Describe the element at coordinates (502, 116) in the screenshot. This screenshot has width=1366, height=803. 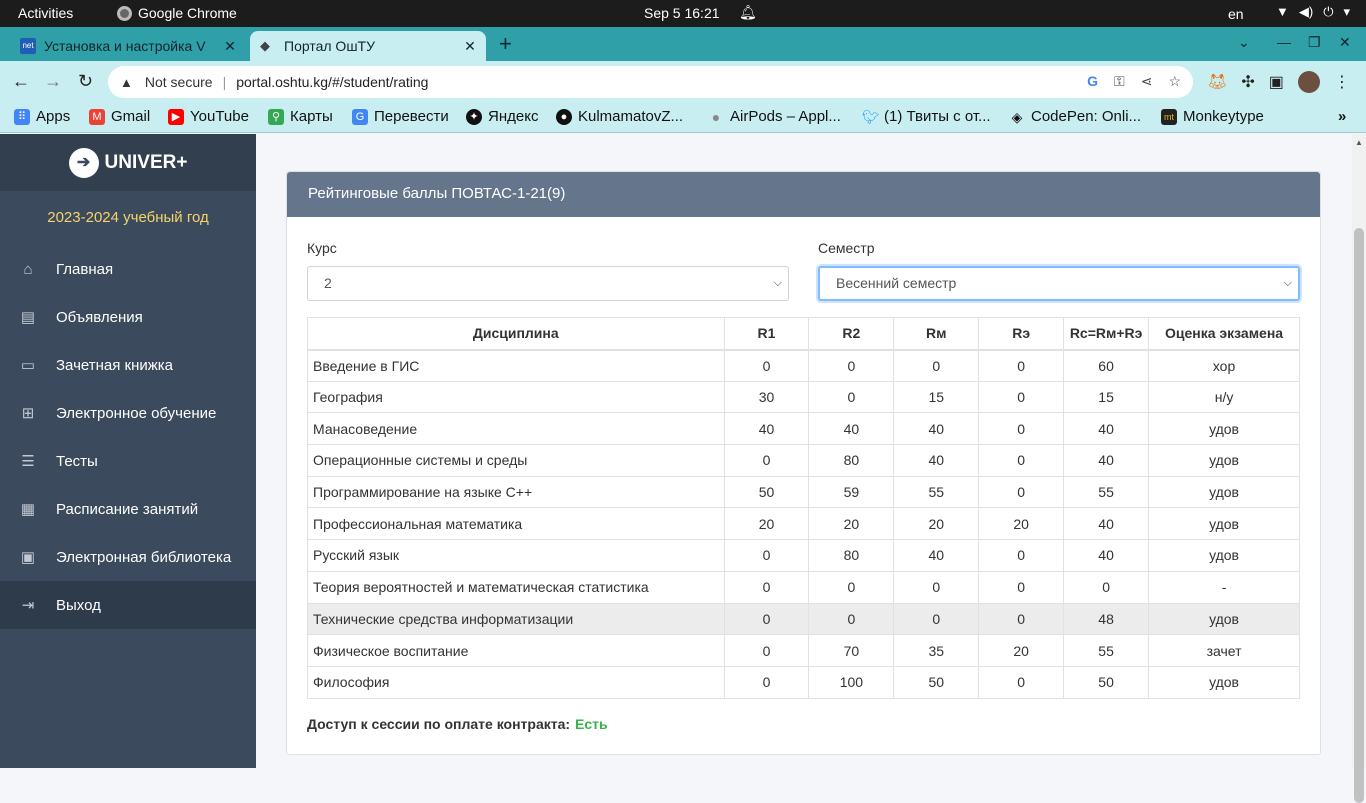
I see `bookmark-yandex: ✦ Яндекс` at that location.